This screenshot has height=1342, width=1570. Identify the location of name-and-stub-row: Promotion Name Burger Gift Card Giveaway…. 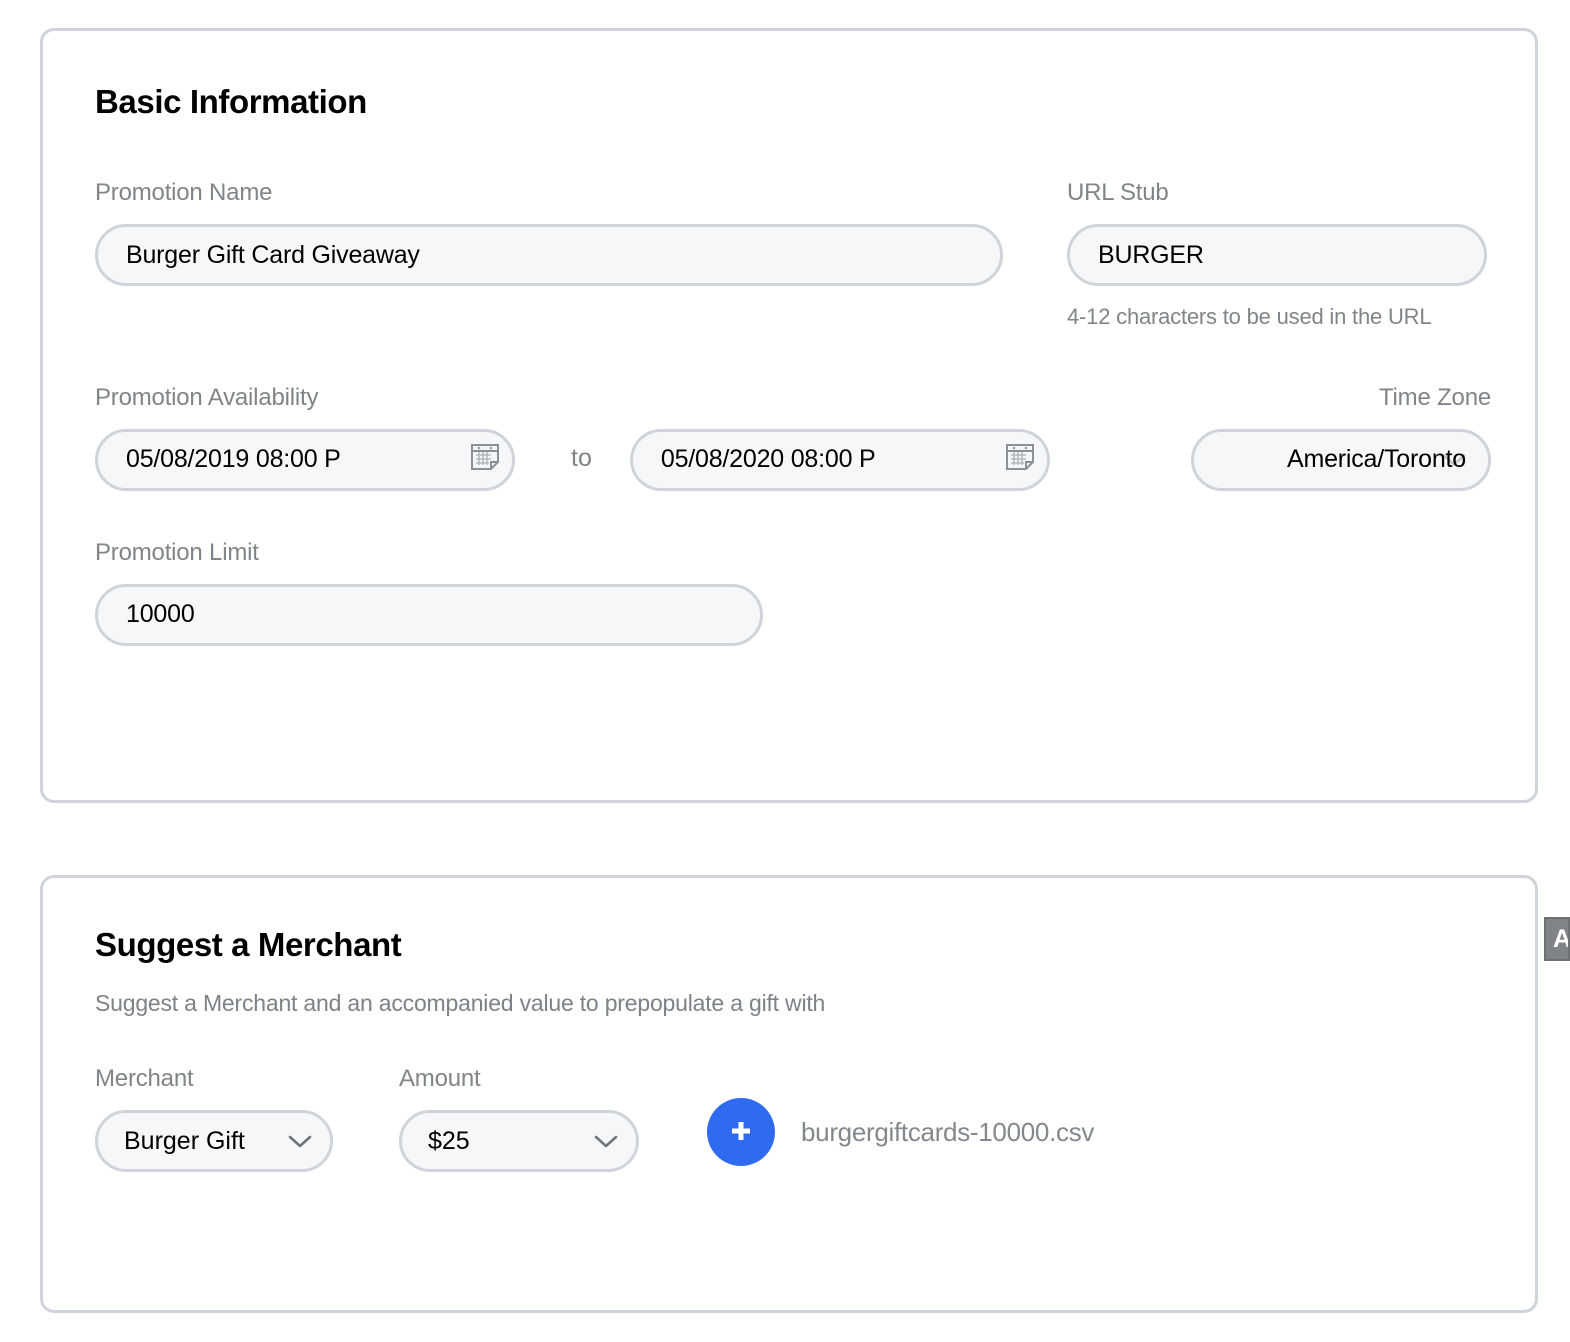
(793, 255).